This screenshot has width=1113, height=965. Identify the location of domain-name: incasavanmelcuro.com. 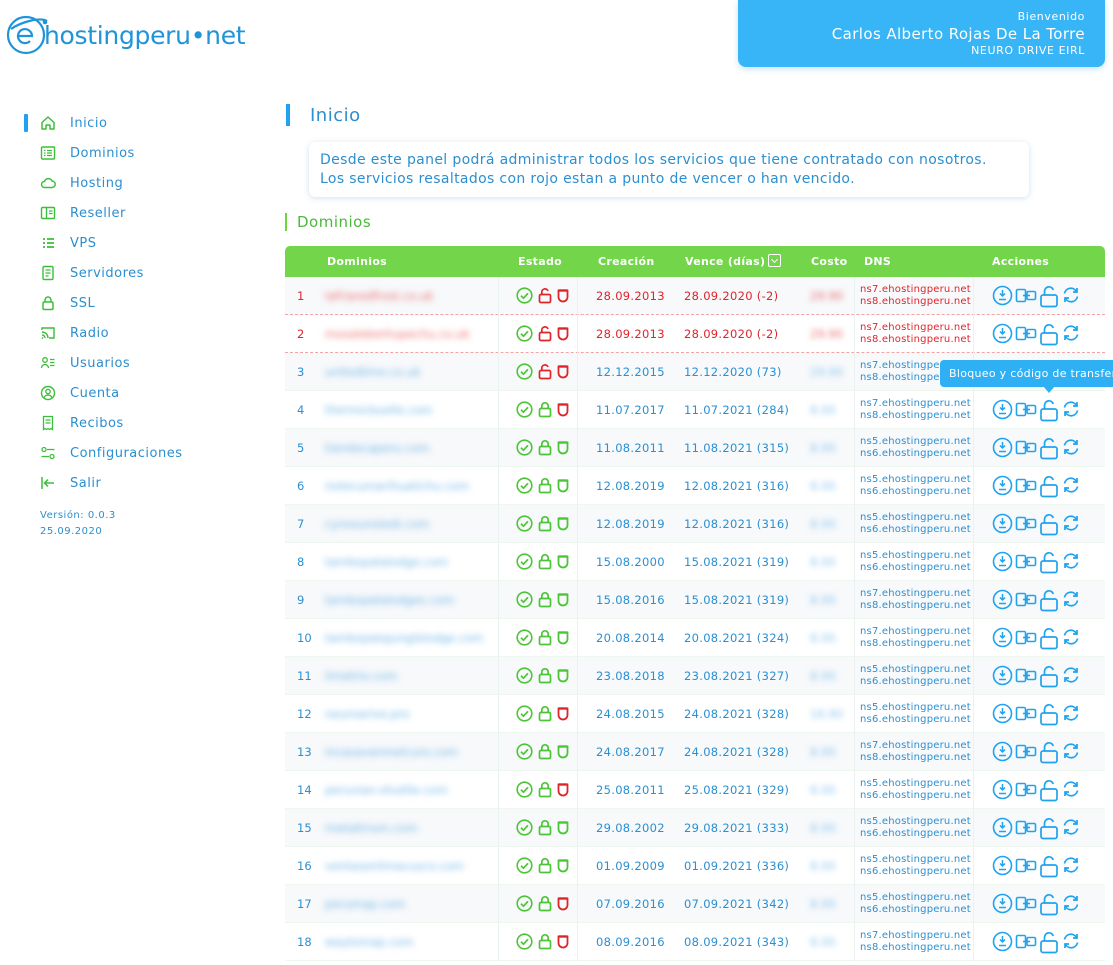
(391, 752).